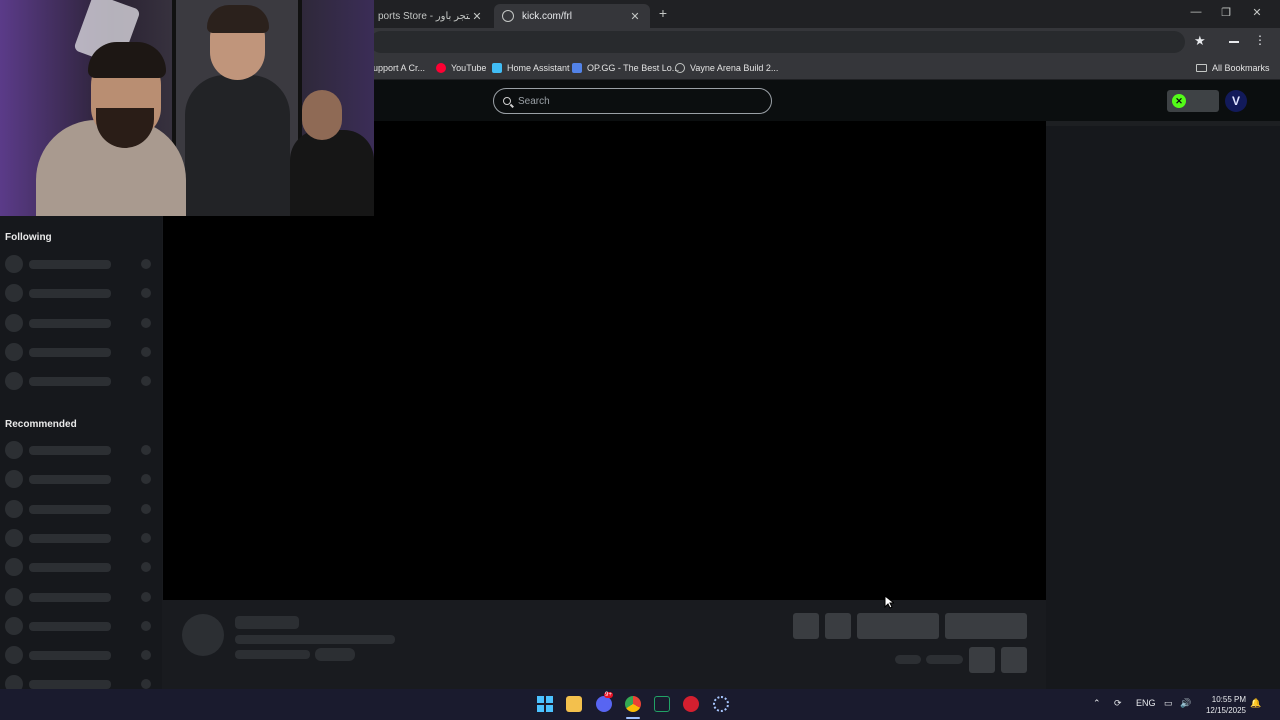 The image size is (1280, 720). What do you see at coordinates (908, 659) in the screenshot?
I see `viewer-skeleton` at bounding box center [908, 659].